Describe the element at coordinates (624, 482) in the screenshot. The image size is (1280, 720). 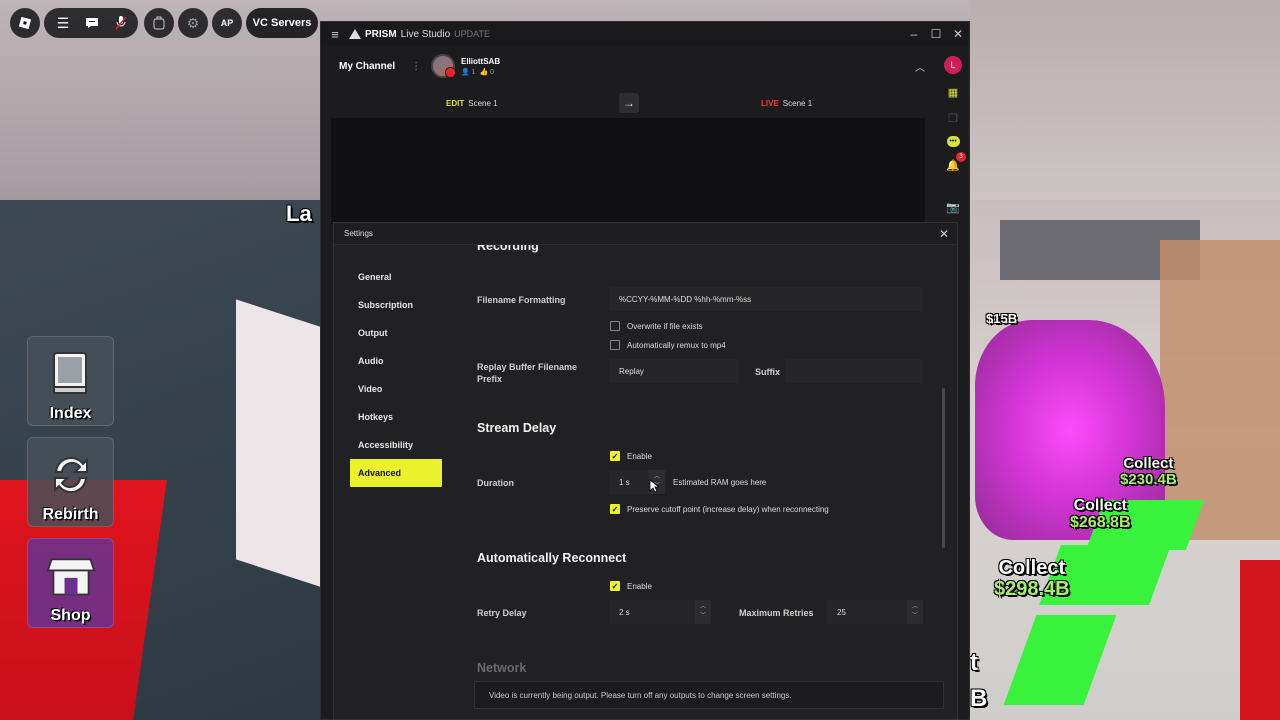
I see `duration-value: 1 s` at that location.